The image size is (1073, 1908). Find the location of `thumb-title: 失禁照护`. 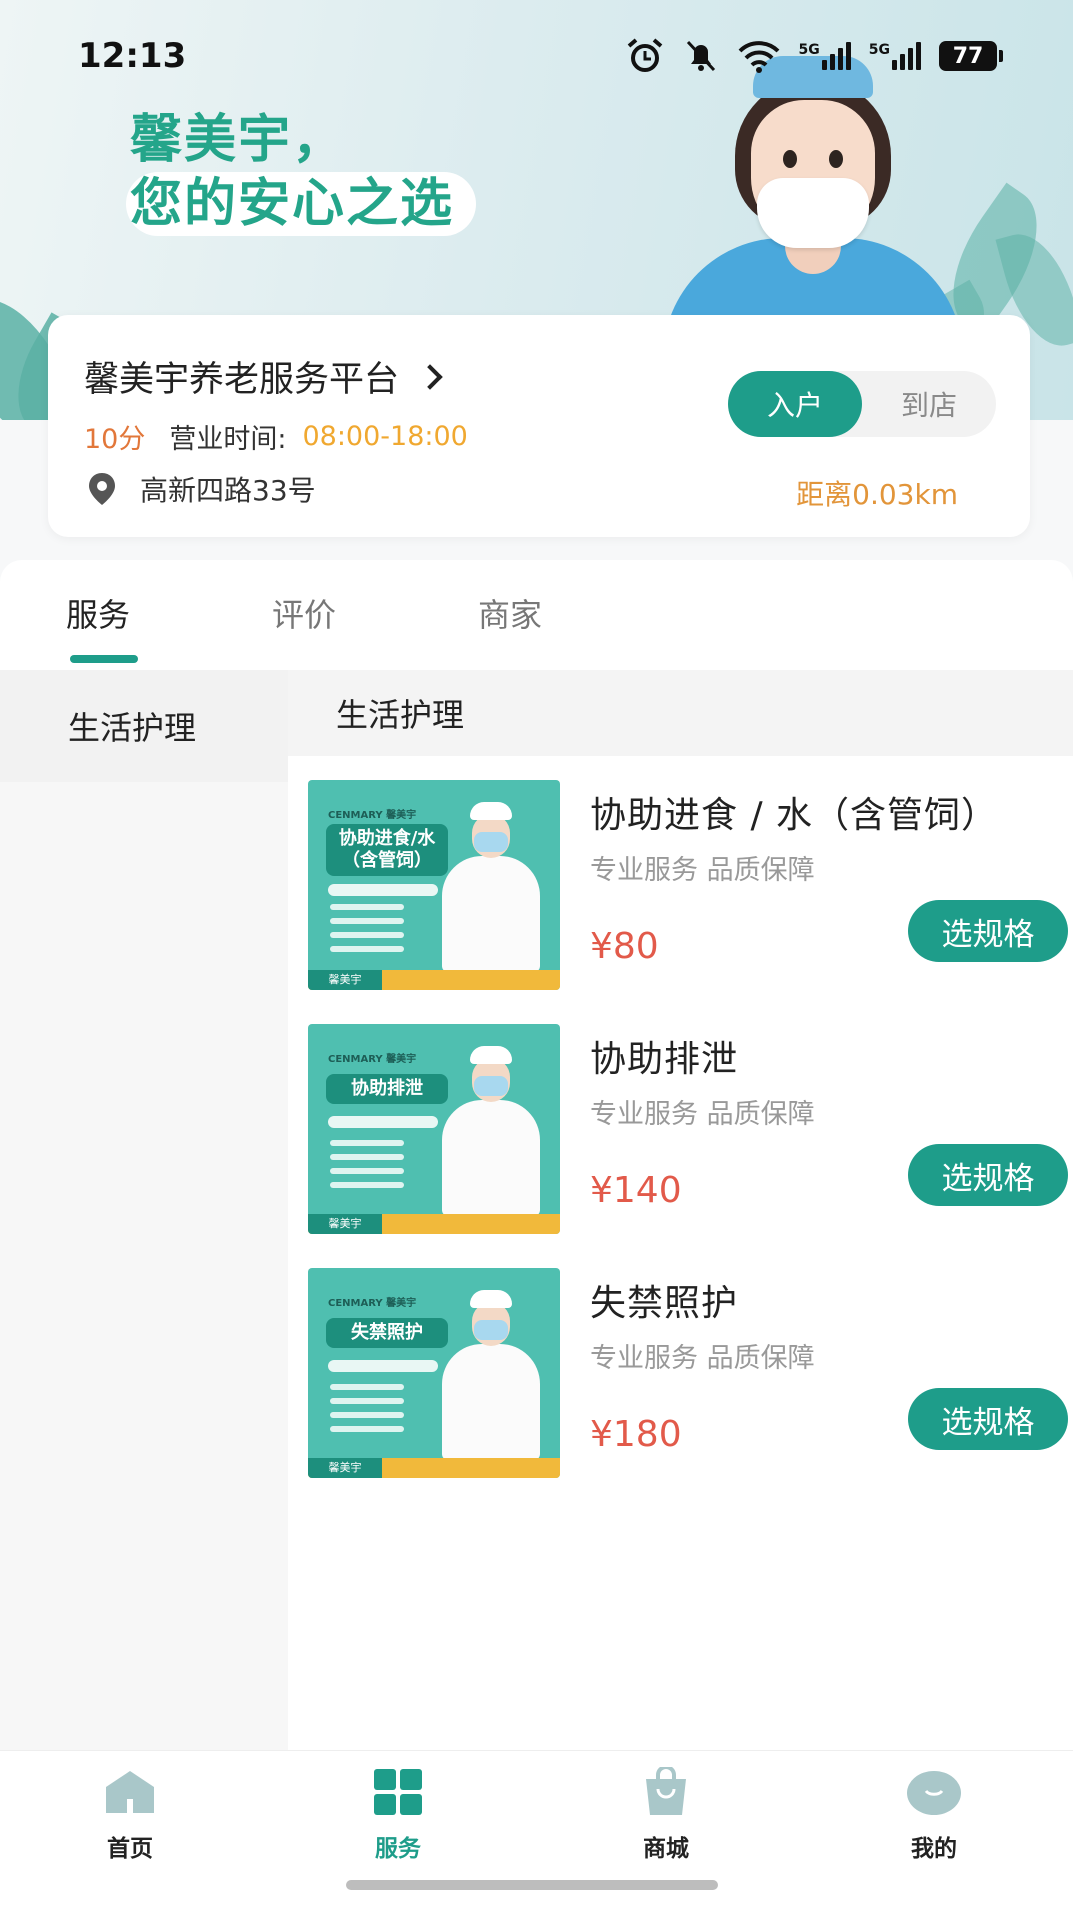

thumb-title: 失禁照护 is located at coordinates (387, 1333).